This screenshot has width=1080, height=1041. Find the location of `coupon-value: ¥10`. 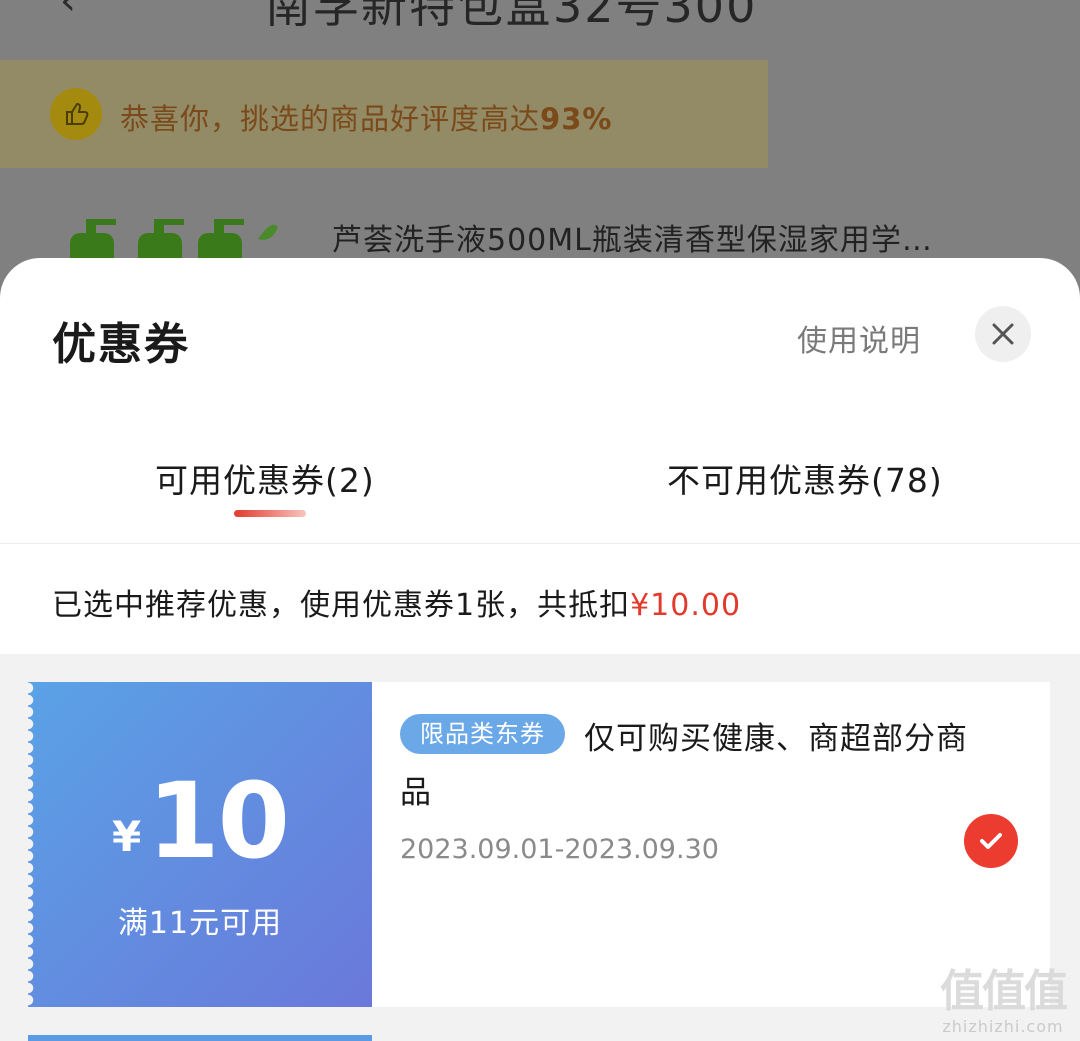

coupon-value: ¥10 is located at coordinates (200, 821).